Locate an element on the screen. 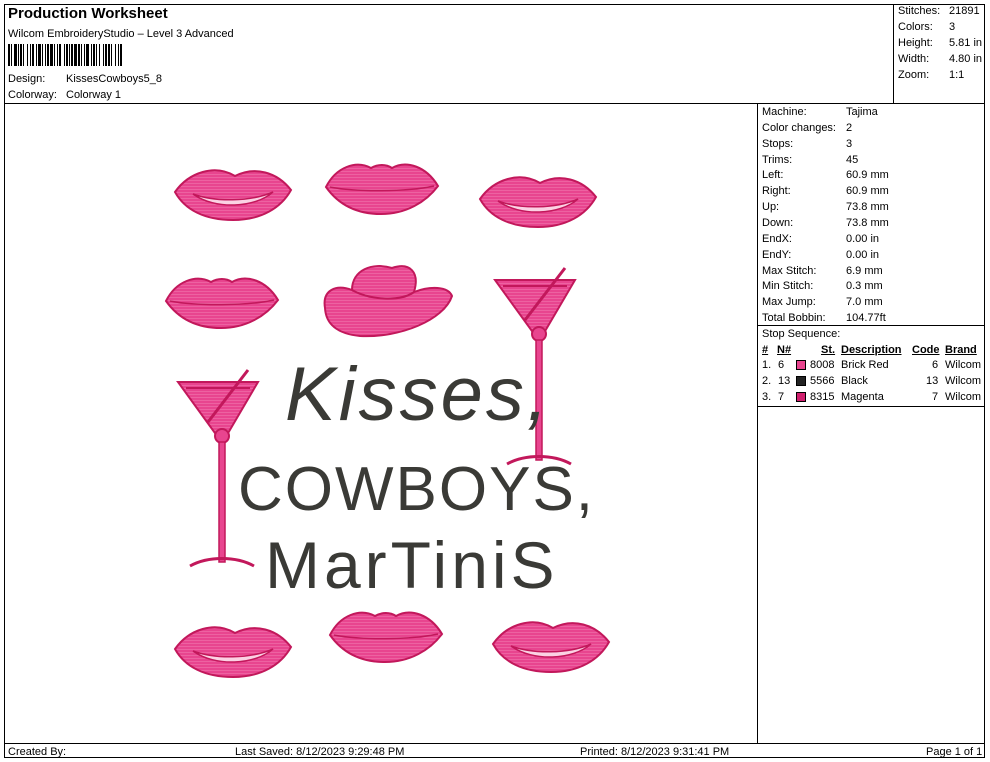 The width and height of the screenshot is (990, 762). colors-value: 3 is located at coordinates (952, 27).